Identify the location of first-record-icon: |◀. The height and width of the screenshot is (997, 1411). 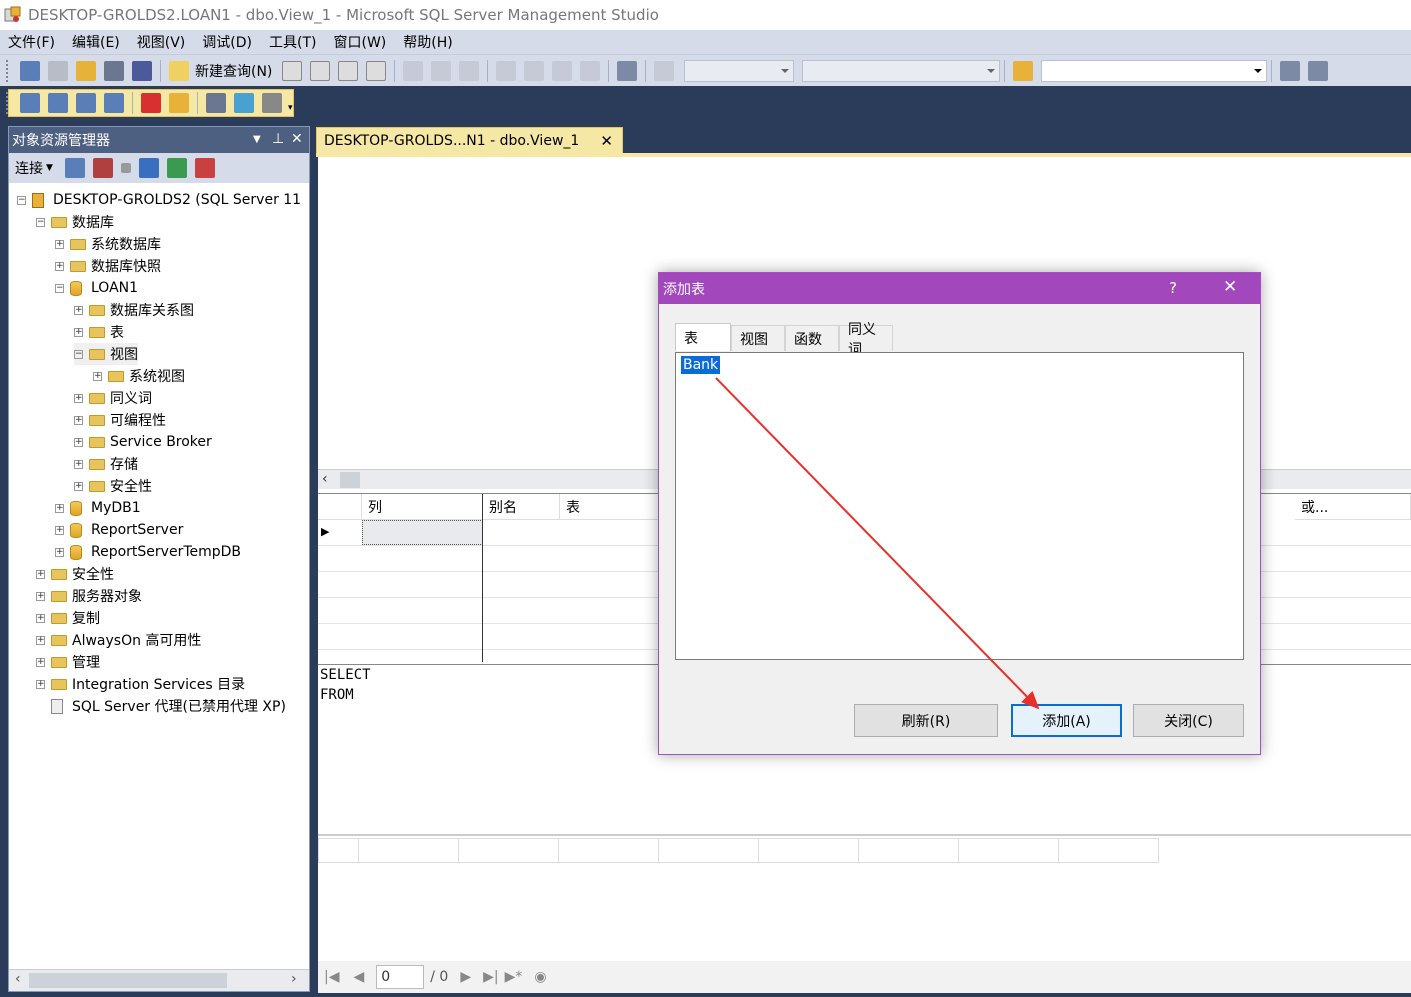
(331, 977).